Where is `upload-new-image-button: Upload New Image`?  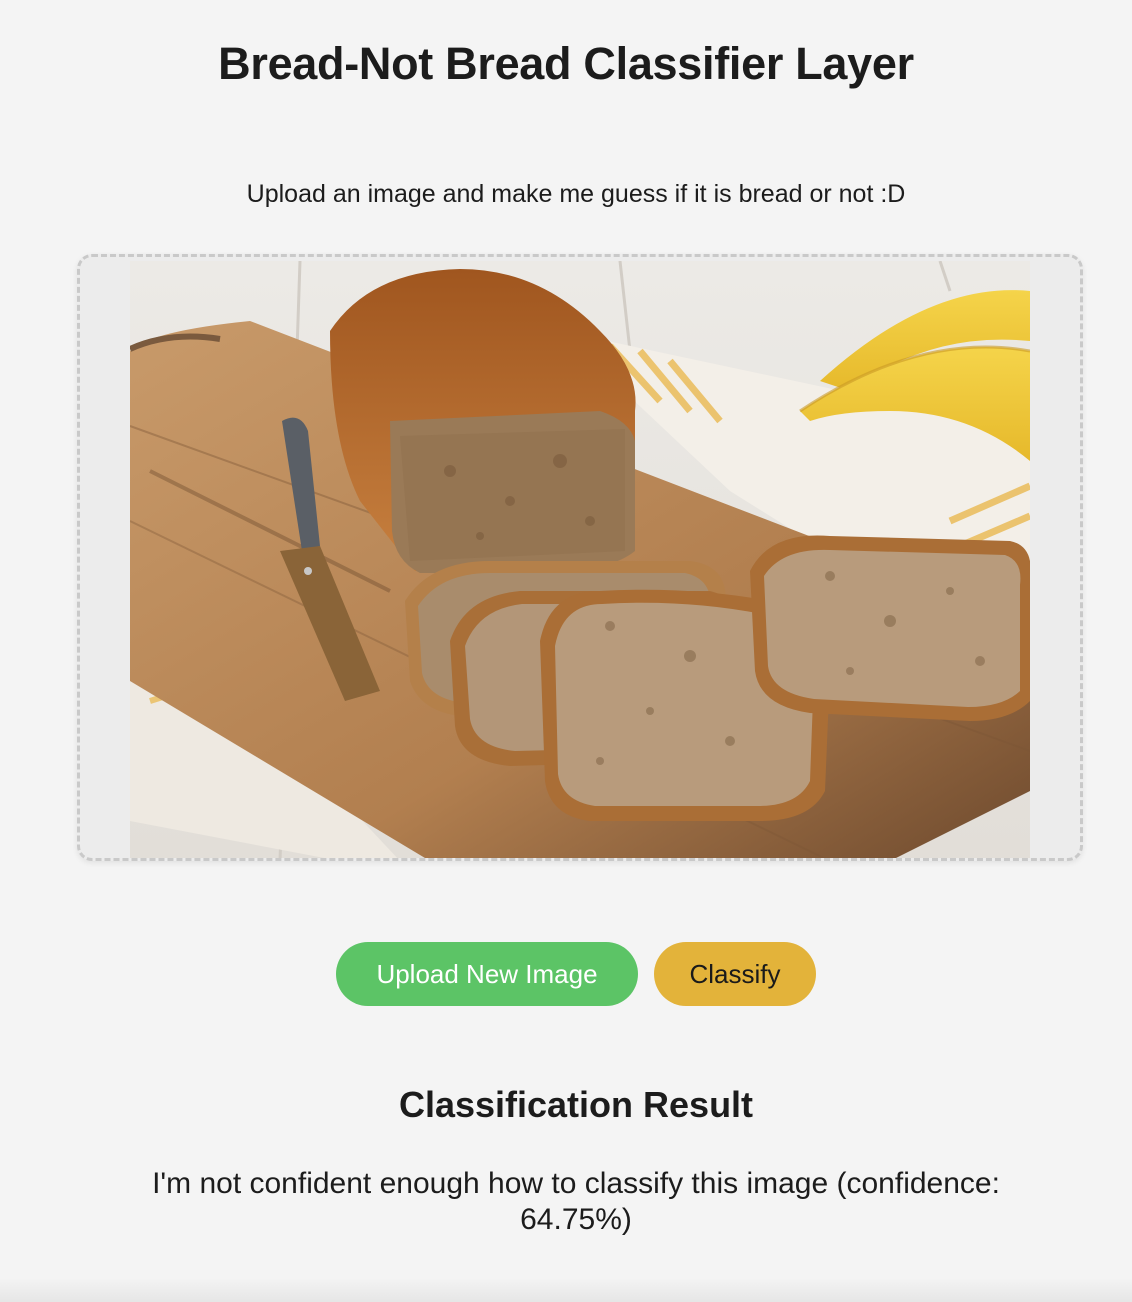
upload-new-image-button: Upload New Image is located at coordinates (487, 974).